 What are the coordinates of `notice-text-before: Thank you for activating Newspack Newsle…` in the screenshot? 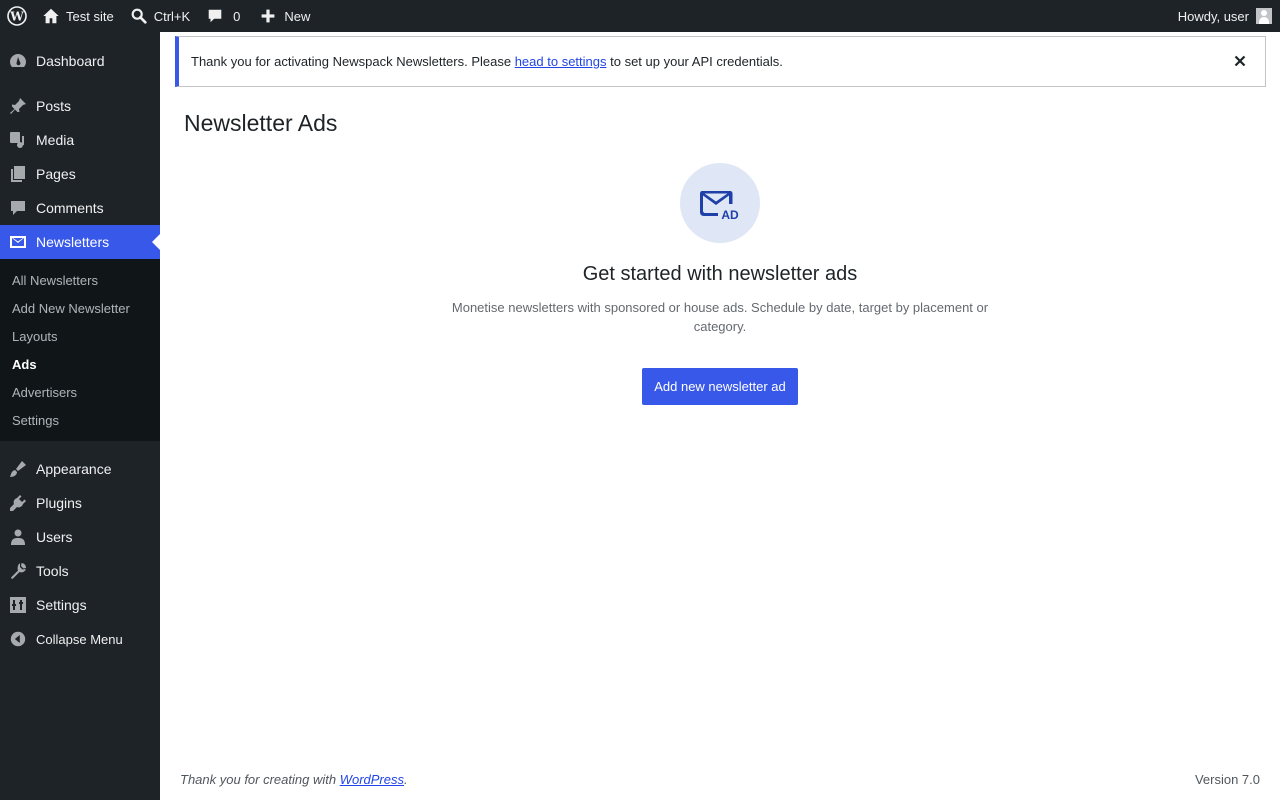 It's located at (353, 61).